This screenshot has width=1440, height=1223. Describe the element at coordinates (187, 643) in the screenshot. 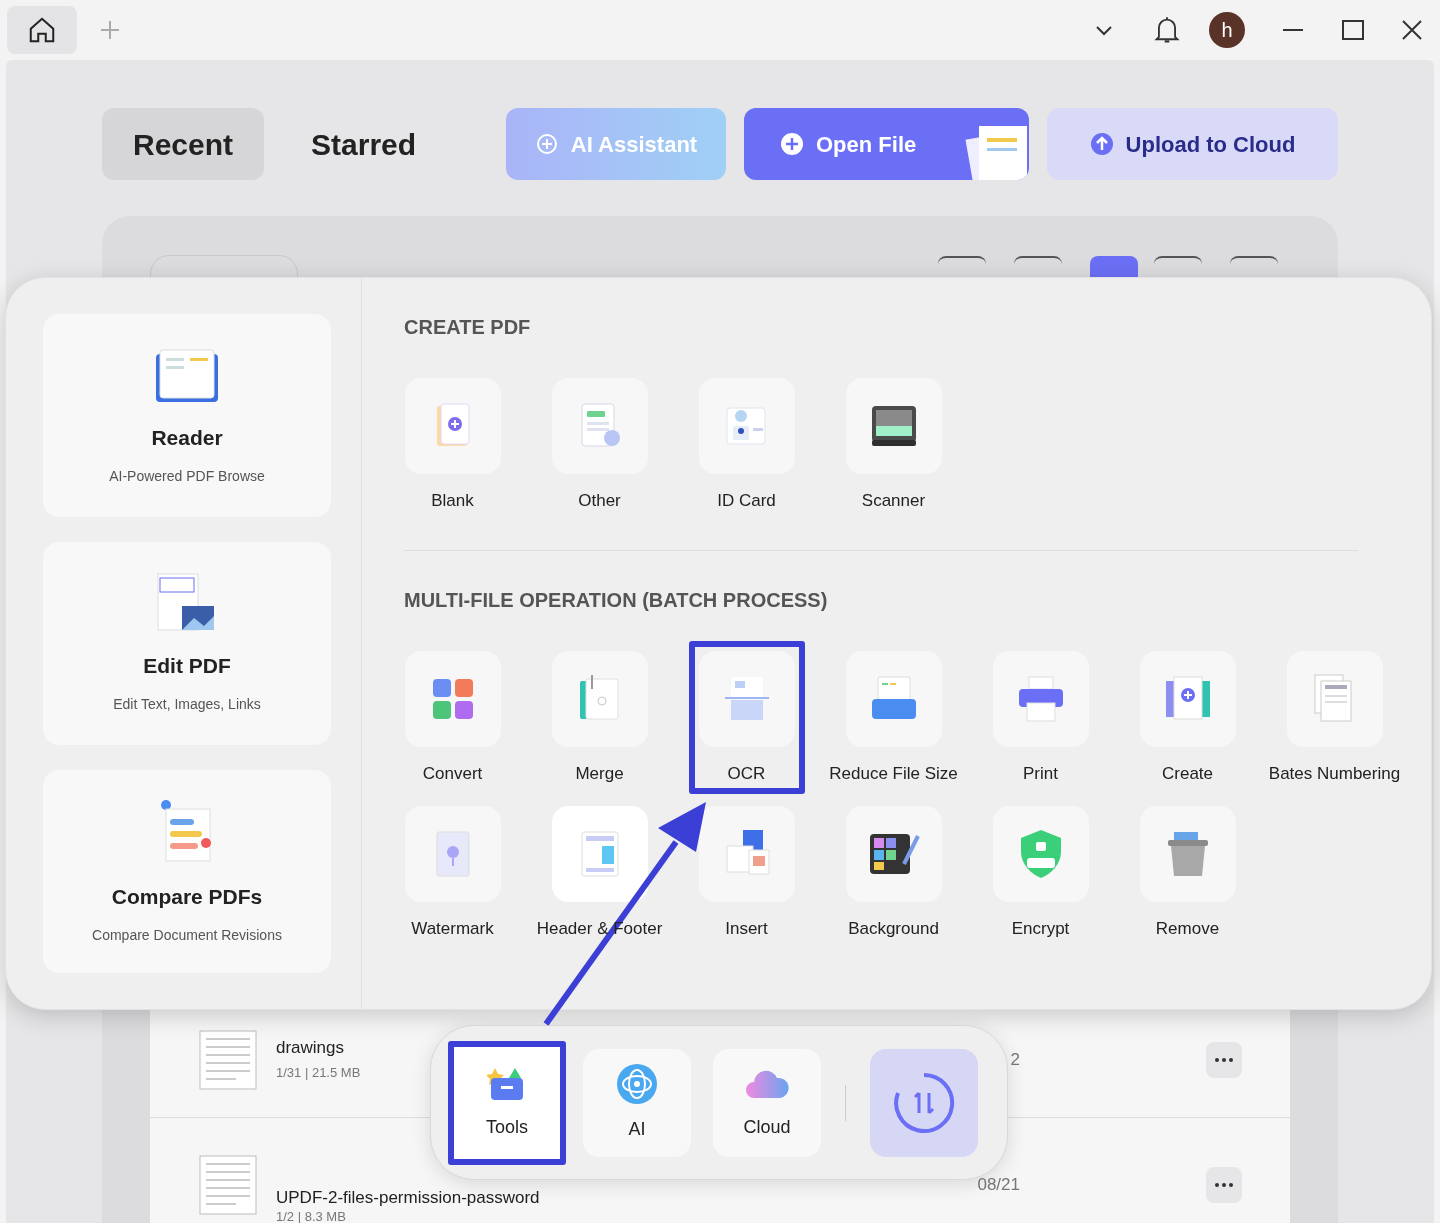

I see `mode-card: Edit PDF Edit Text, Images, Links` at that location.